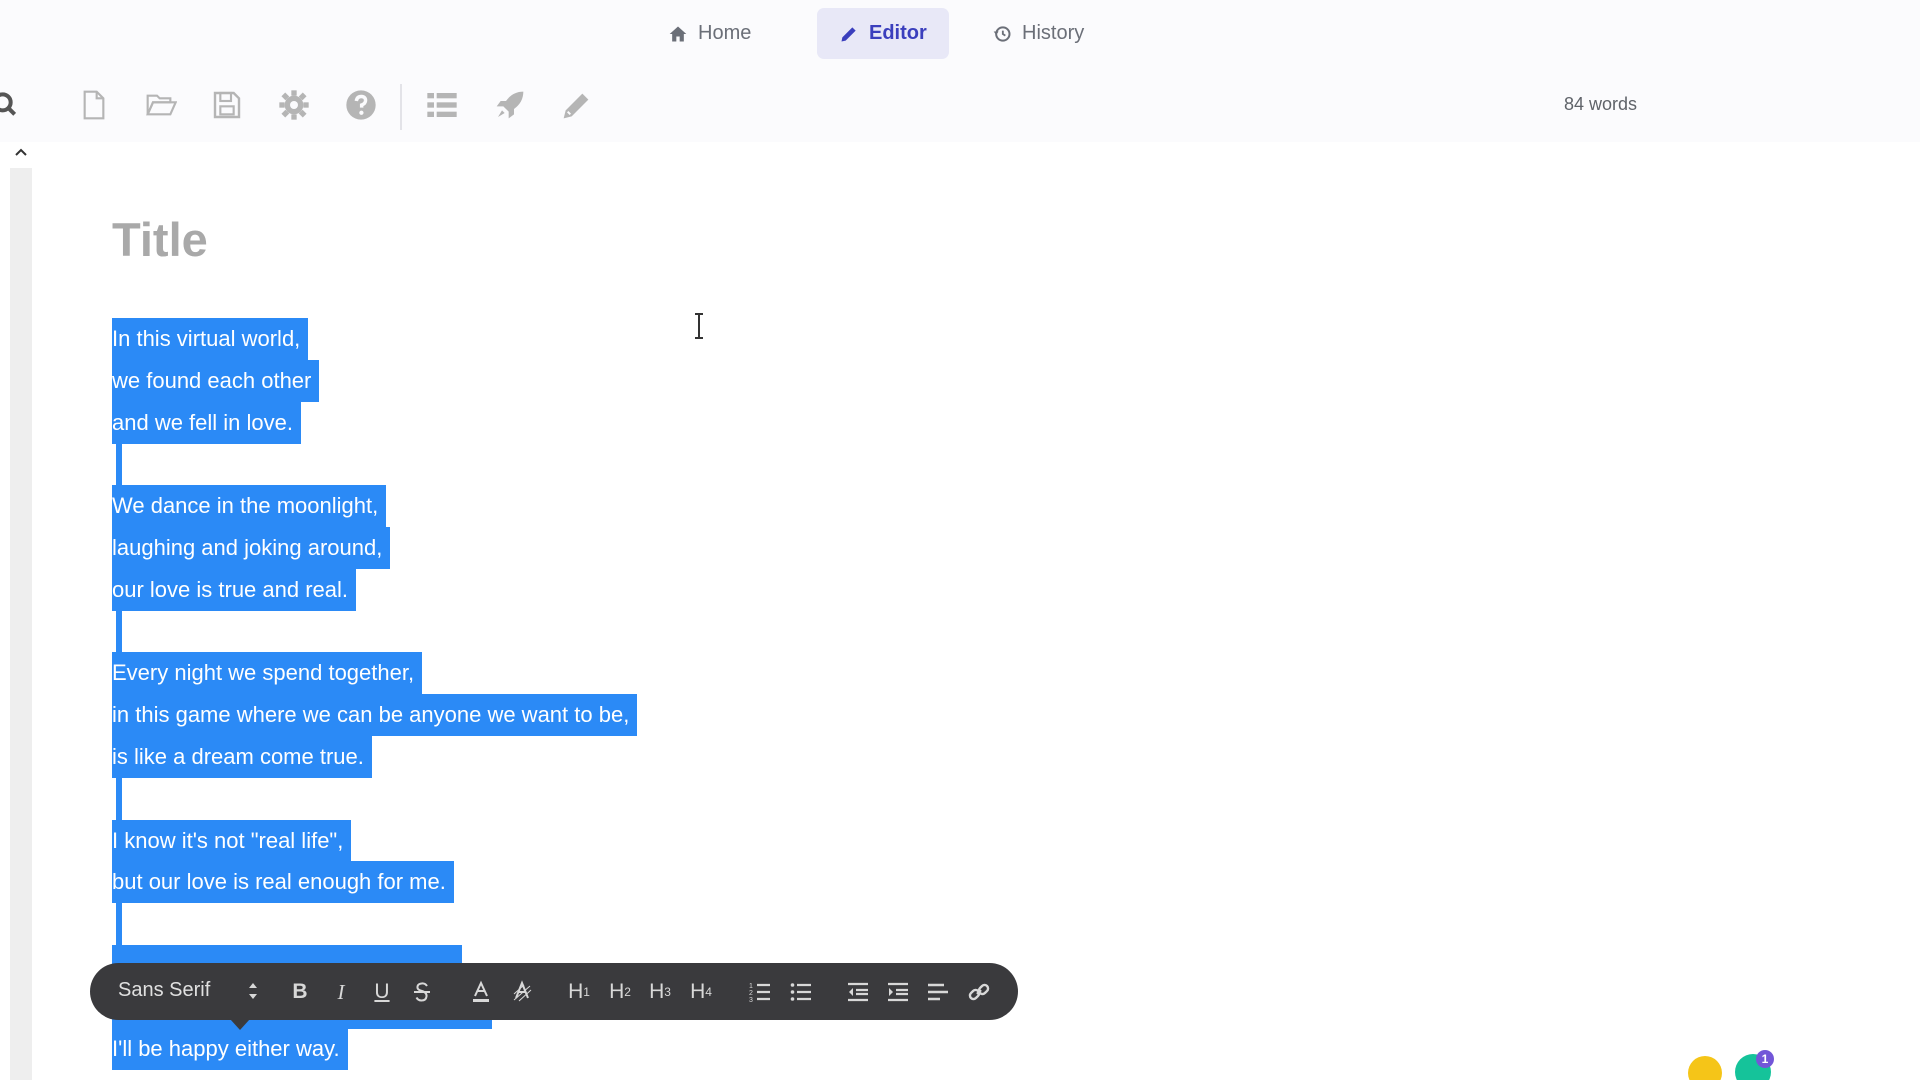 Image resolution: width=1920 pixels, height=1080 pixels. Describe the element at coordinates (620, 992) in the screenshot. I see `heading-2-button: H2` at that location.